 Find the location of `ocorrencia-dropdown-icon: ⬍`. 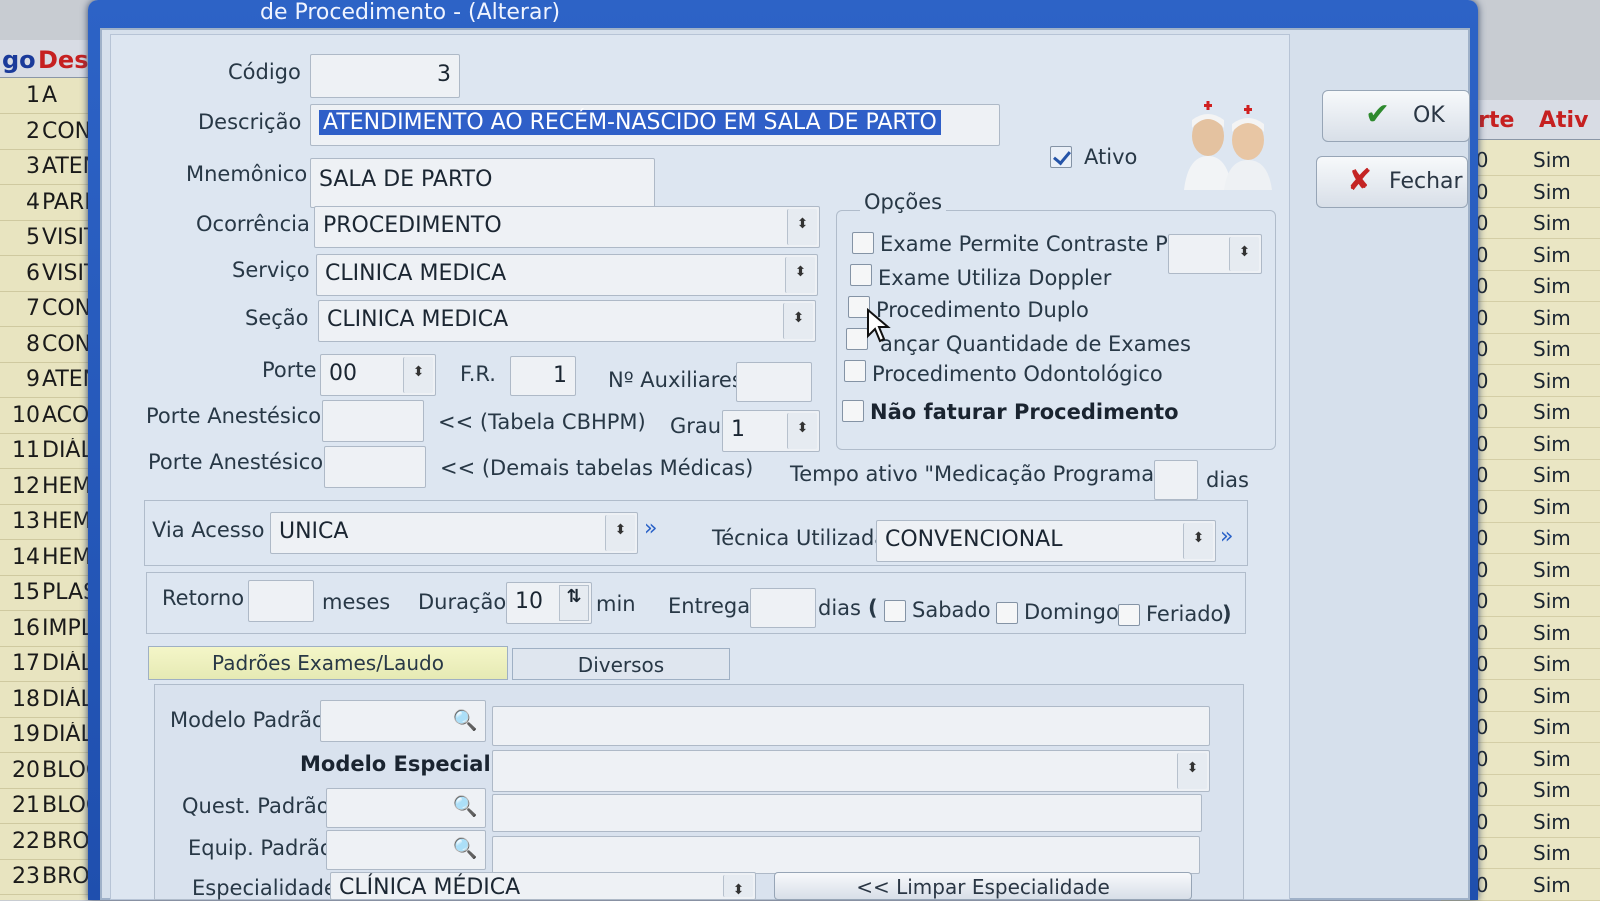

ocorrencia-dropdown-icon: ⬍ is located at coordinates (802, 227).